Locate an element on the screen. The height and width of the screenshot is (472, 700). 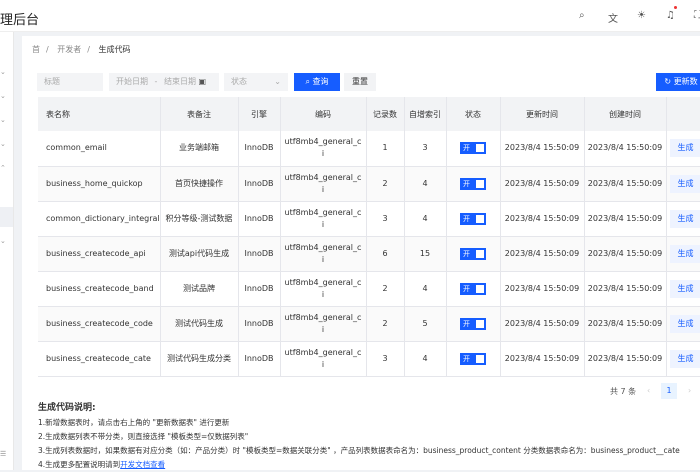
status-select: 状态 ⌄ is located at coordinates (256, 82).